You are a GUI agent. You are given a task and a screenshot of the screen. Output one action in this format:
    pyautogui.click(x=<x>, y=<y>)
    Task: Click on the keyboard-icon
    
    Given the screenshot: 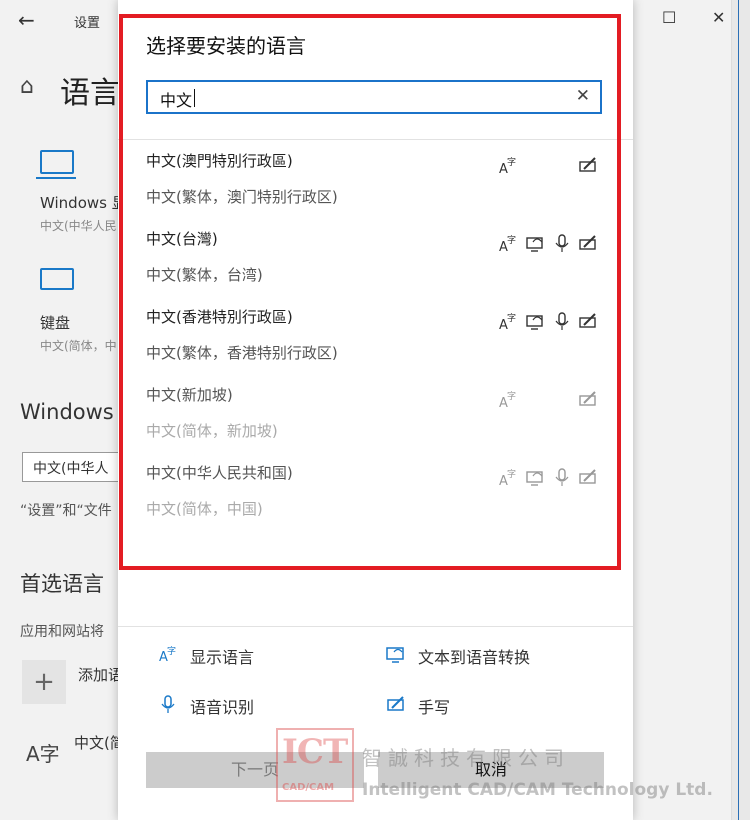 What is the action you would take?
    pyautogui.click(x=57, y=279)
    